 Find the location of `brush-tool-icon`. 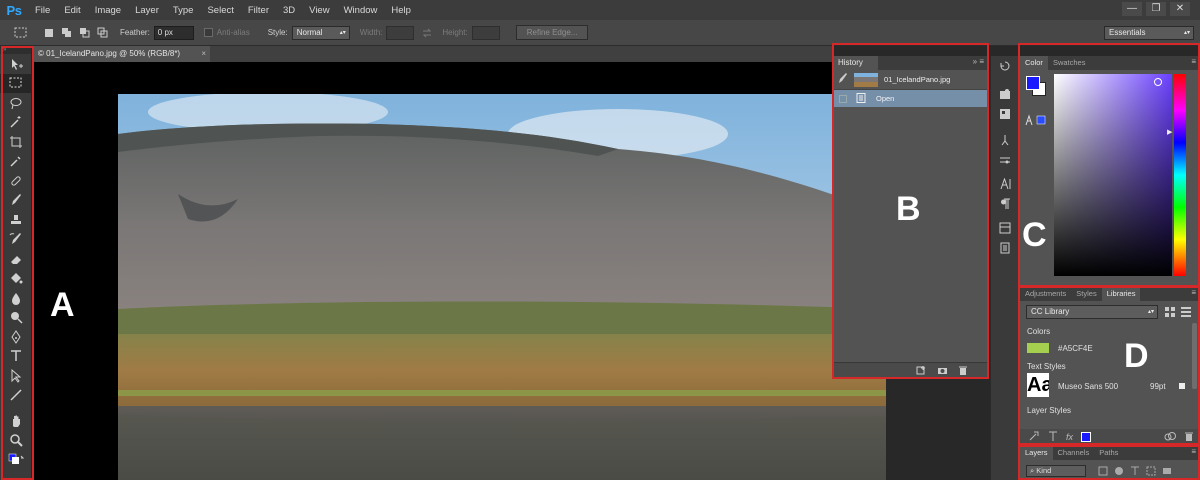

brush-tool-icon is located at coordinates (16, 201).